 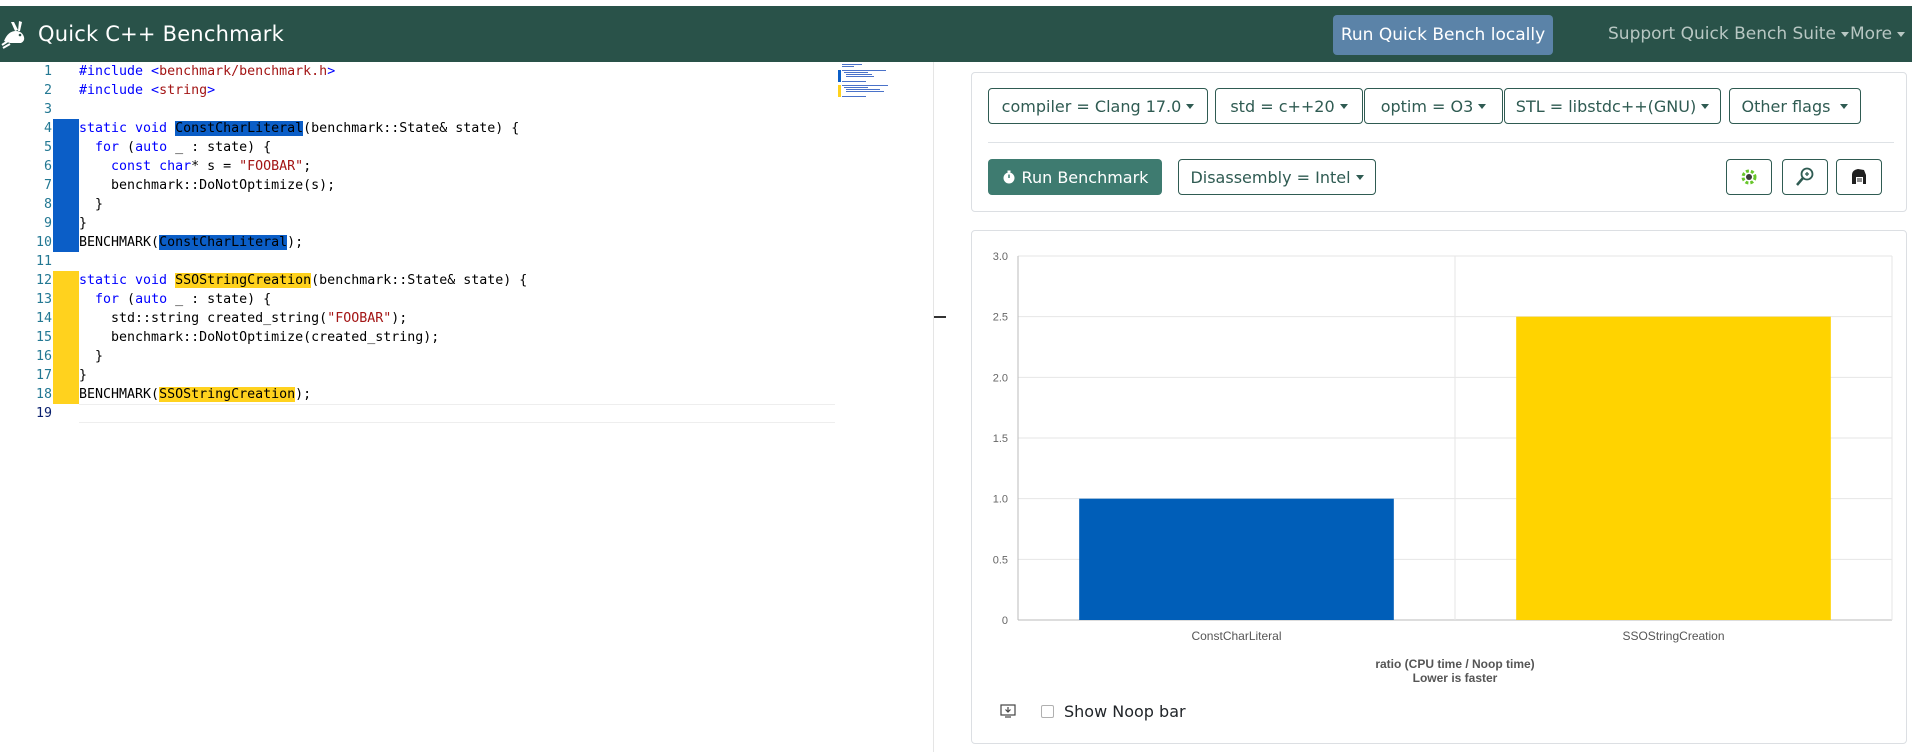 What do you see at coordinates (1455, 678) in the screenshot?
I see `x-axis-sublabel: Lower is faster` at bounding box center [1455, 678].